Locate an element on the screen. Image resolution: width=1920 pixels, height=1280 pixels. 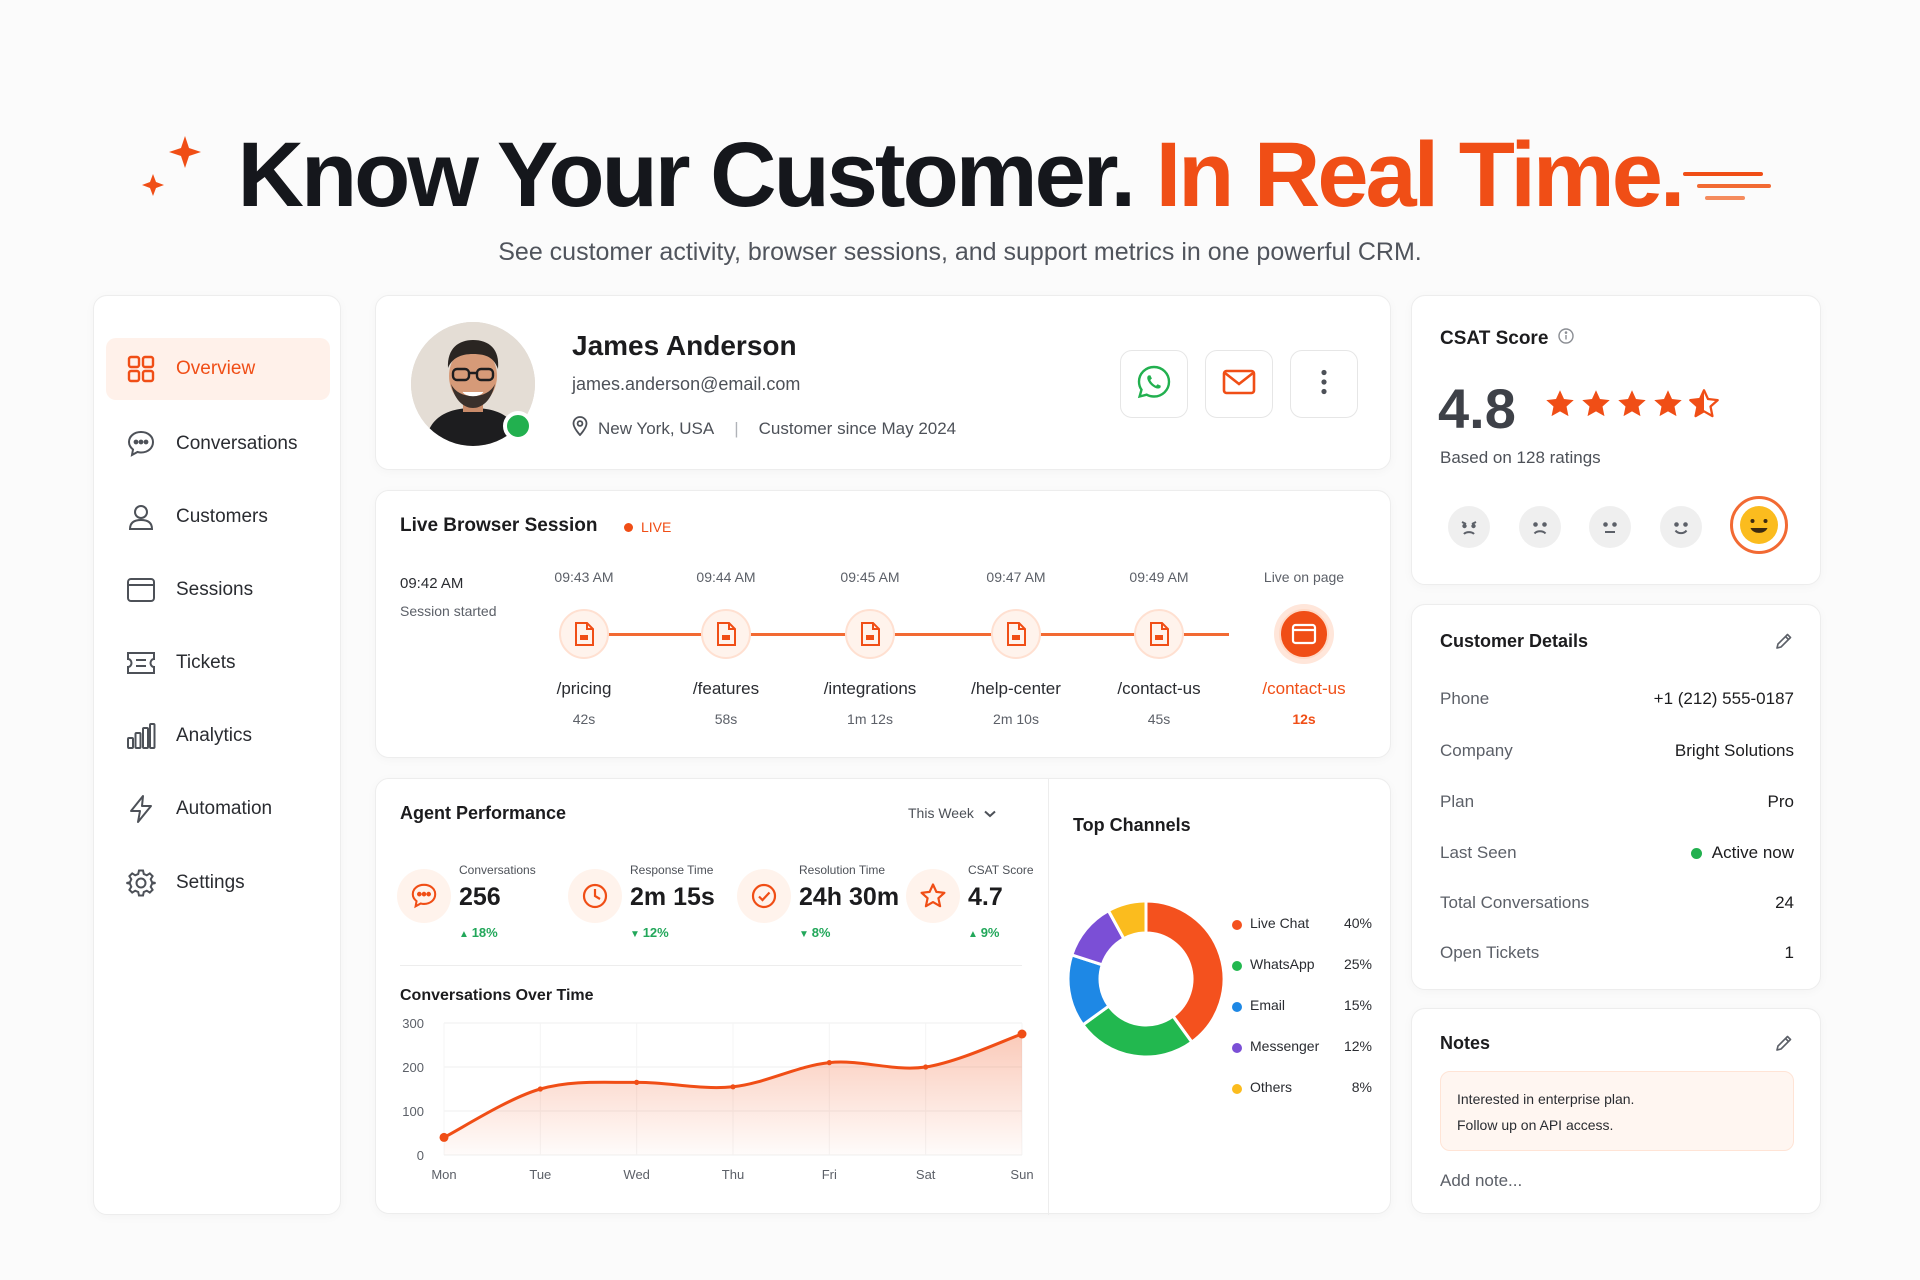
step-duration: 12s is located at coordinates (1304, 719).